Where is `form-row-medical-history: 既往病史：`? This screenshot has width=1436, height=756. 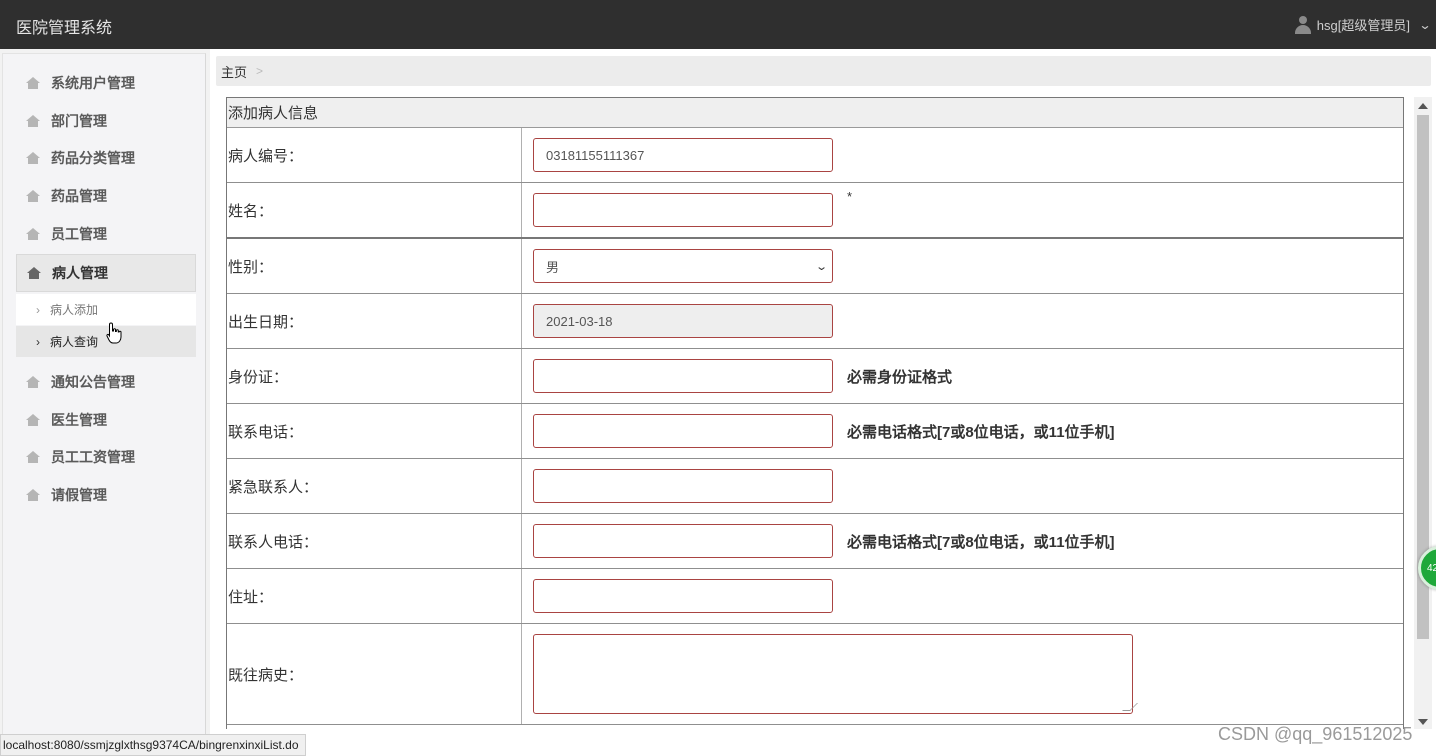
form-row-medical-history: 既往病史： is located at coordinates (815, 674).